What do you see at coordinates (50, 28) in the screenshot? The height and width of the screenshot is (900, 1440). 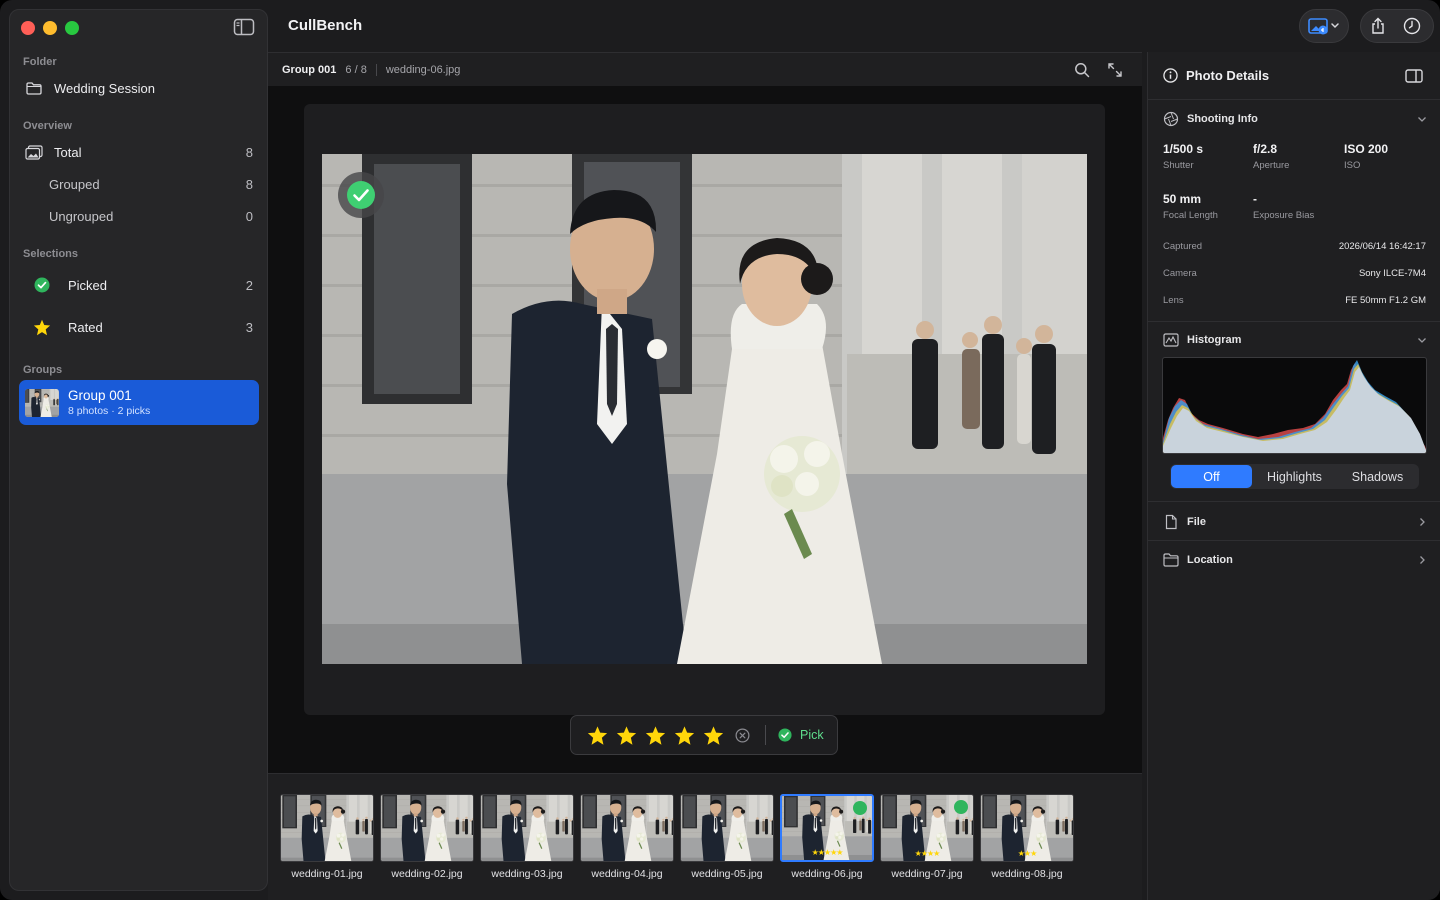 I see `minimize-window-button` at bounding box center [50, 28].